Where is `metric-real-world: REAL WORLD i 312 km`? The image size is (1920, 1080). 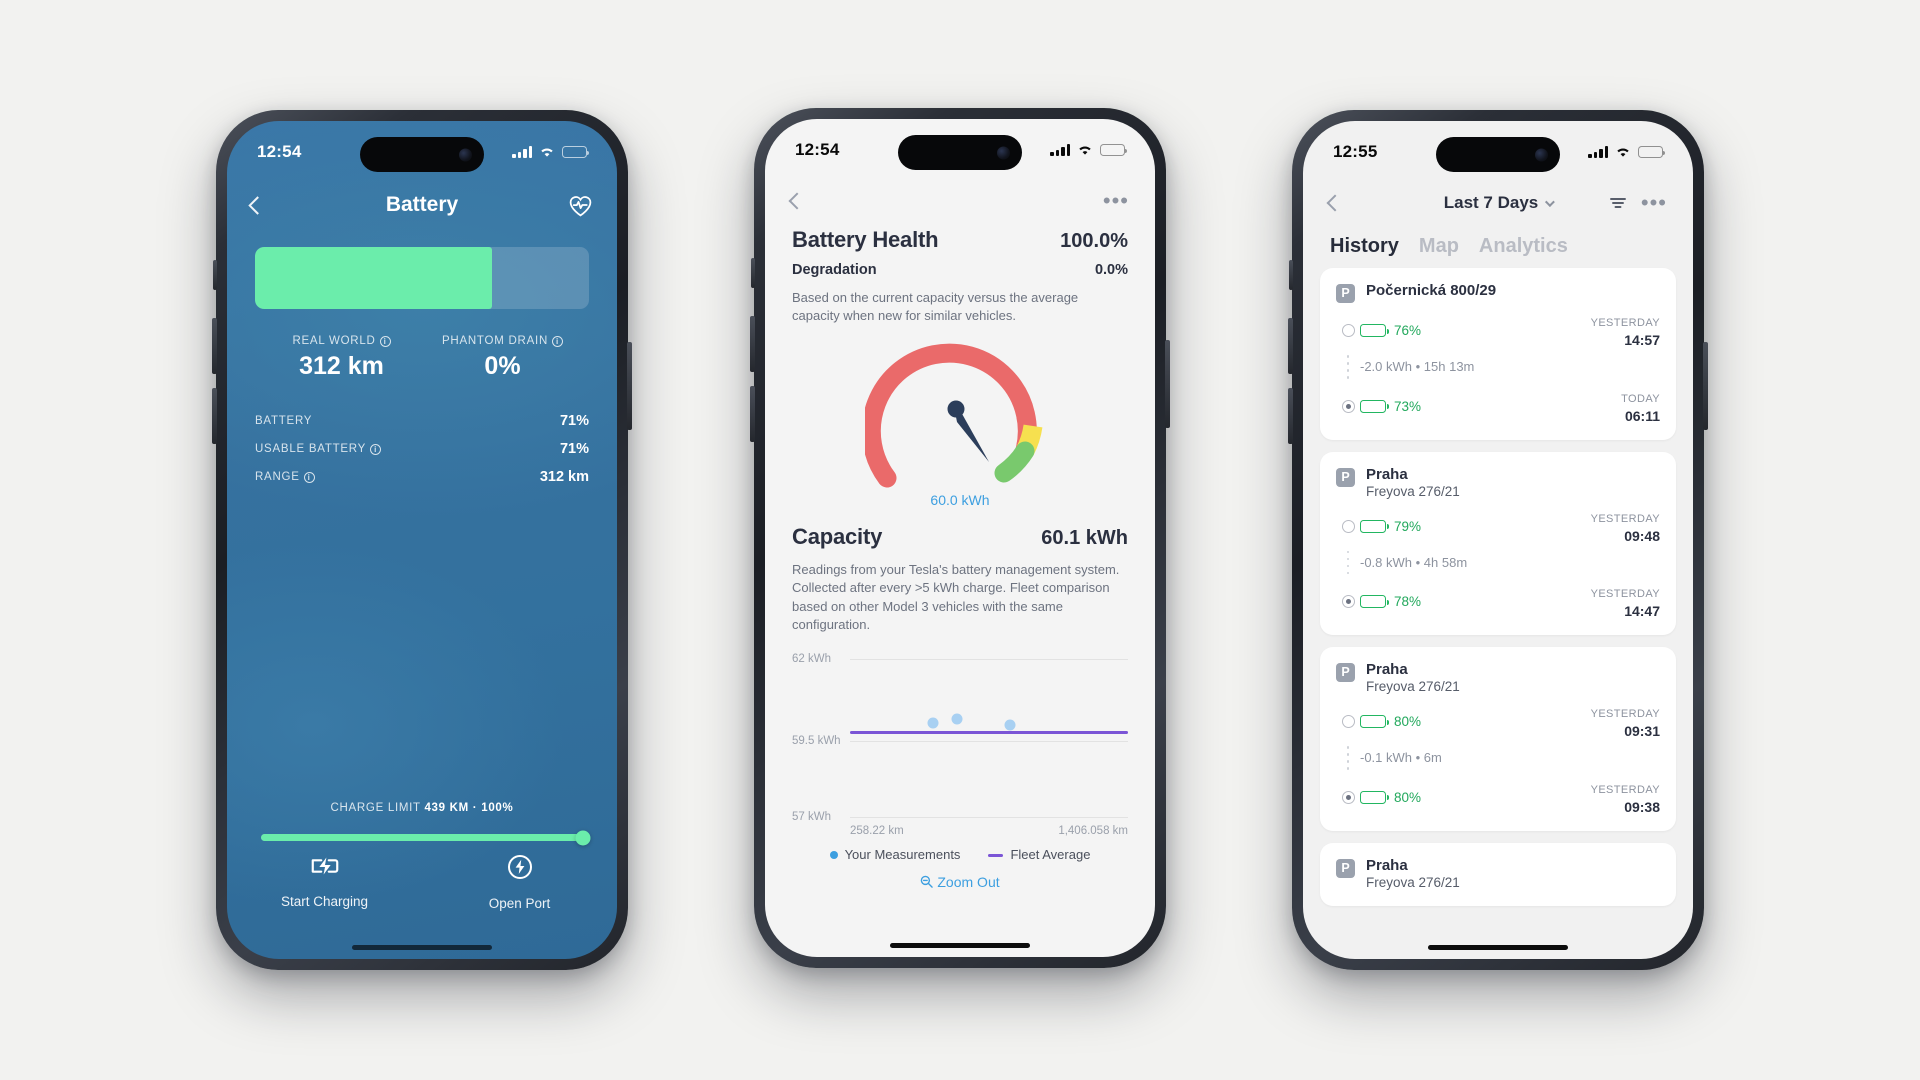 metric-real-world: REAL WORLD i 312 km is located at coordinates (341, 358).